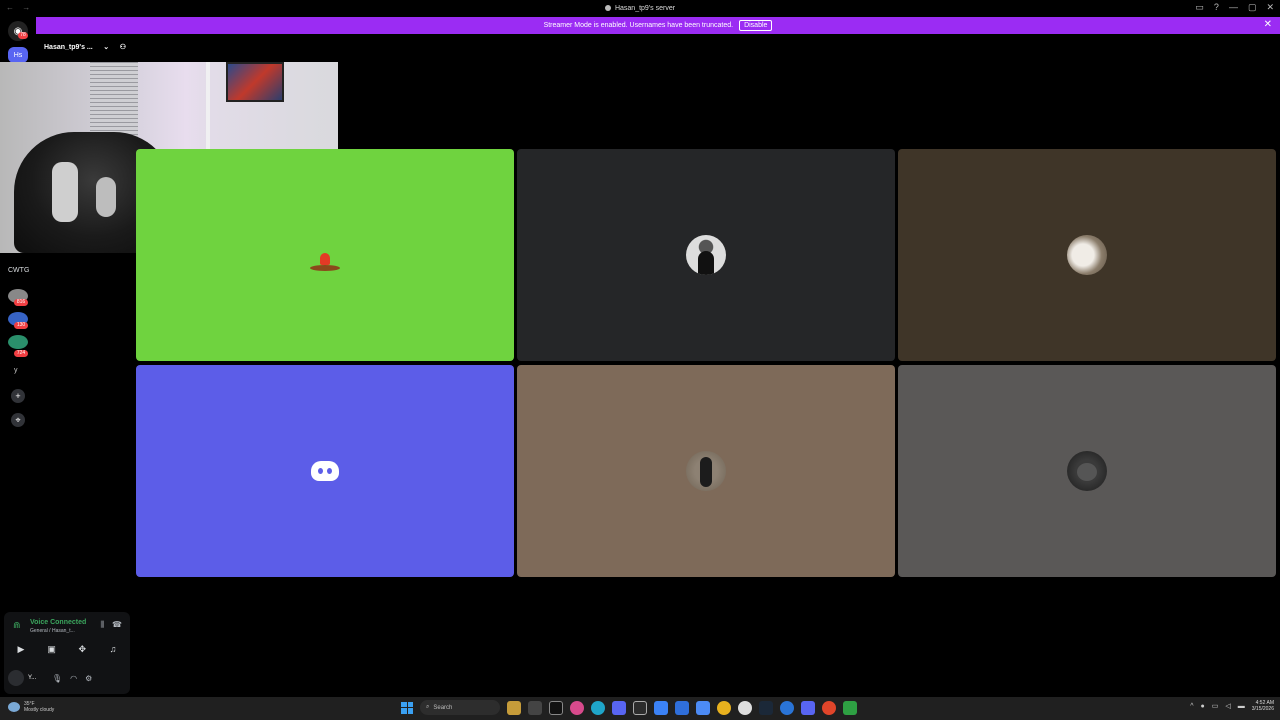 This screenshot has width=1280, height=720. I want to click on chevron-down-icon: ⌄, so click(106, 47).